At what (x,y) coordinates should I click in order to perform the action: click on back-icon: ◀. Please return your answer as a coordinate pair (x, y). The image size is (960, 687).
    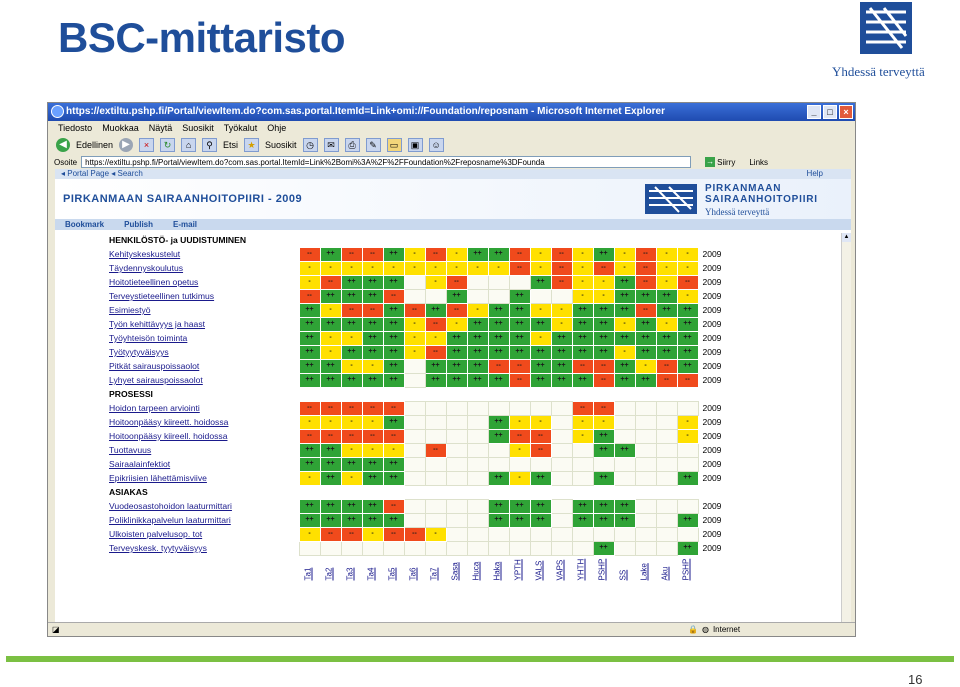
    Looking at the image, I should click on (63, 145).